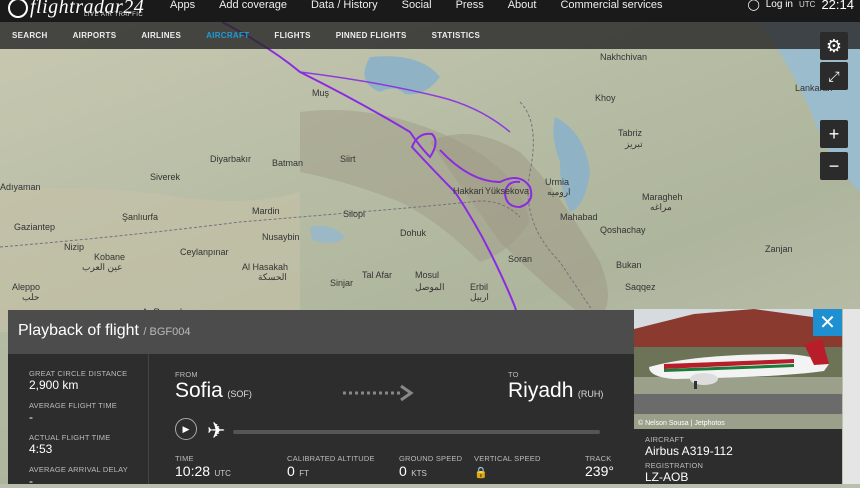 The image size is (860, 488). I want to click on city-label: ارومیه, so click(559, 192).